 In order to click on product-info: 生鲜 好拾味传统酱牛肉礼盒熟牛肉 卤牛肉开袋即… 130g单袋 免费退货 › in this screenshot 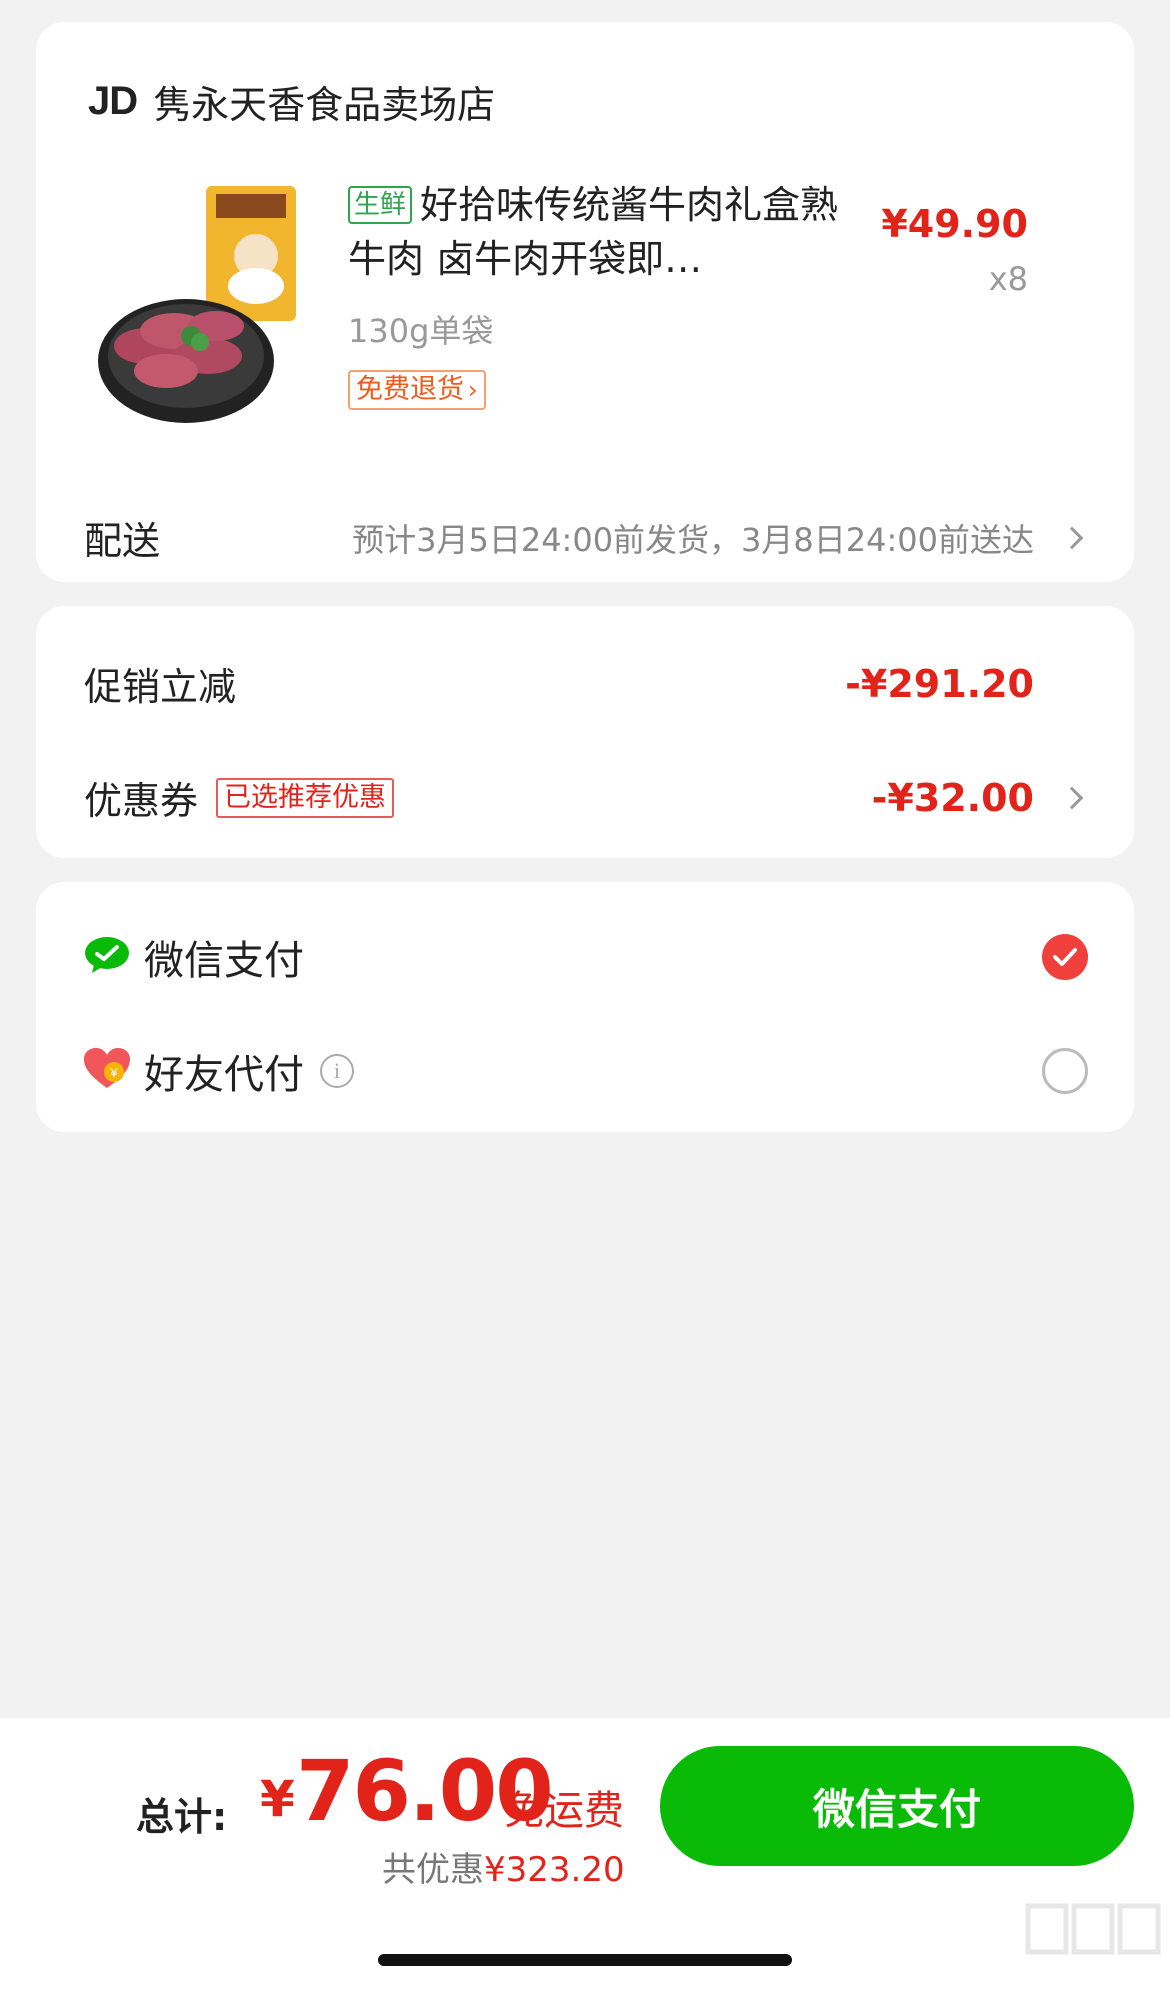, I will do `click(598, 294)`.